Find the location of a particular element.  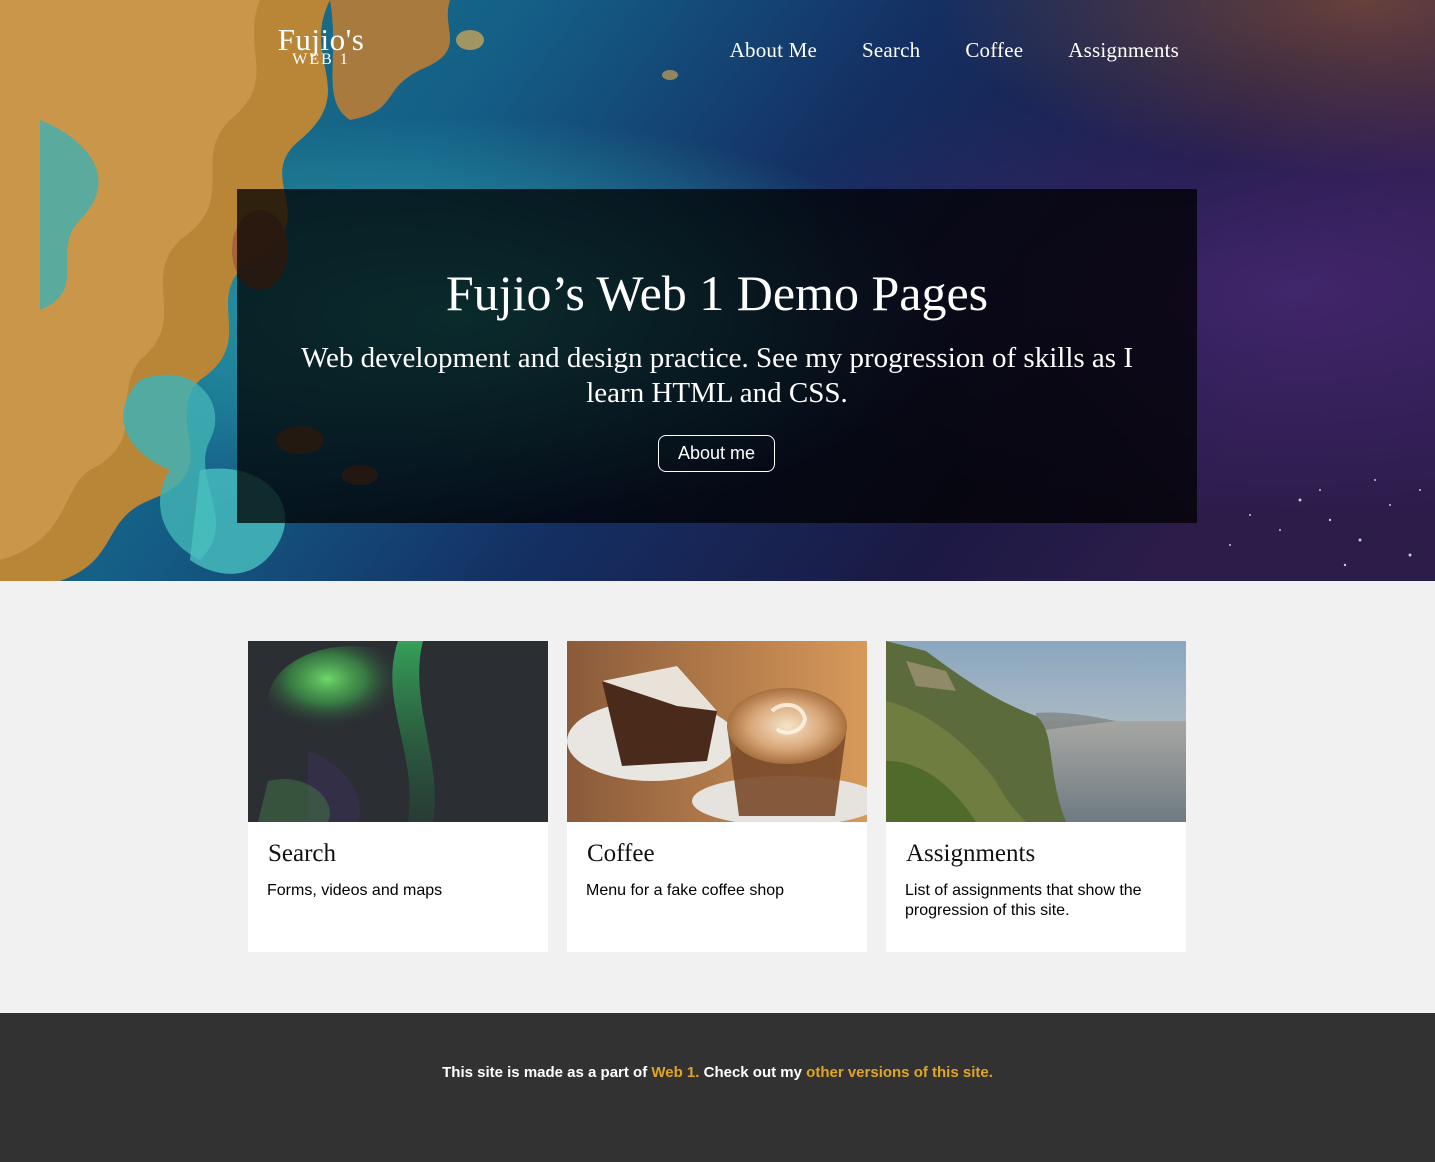

coastal-cliffs-photo is located at coordinates (1036, 731).